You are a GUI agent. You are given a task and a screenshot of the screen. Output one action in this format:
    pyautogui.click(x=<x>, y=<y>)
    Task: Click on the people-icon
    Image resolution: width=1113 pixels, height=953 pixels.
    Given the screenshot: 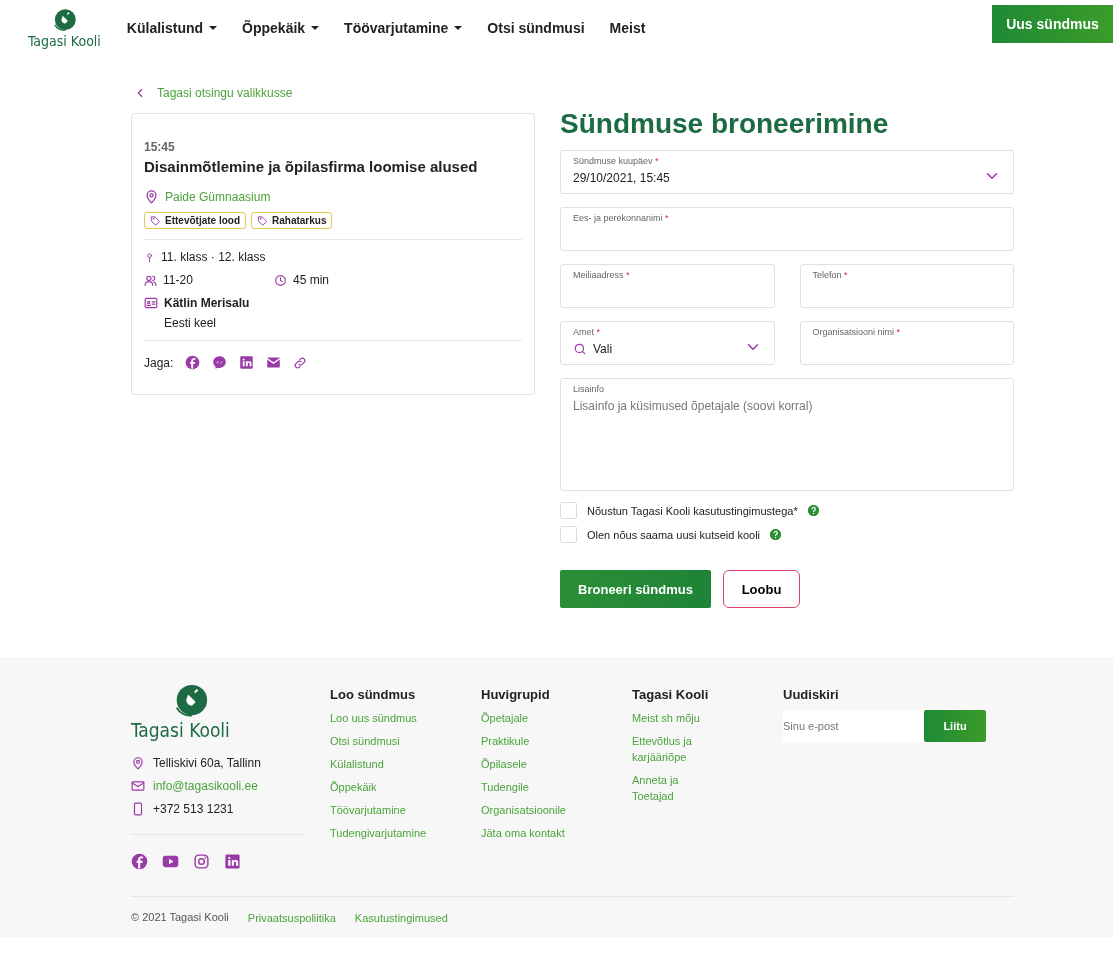 What is the action you would take?
    pyautogui.click(x=150, y=280)
    